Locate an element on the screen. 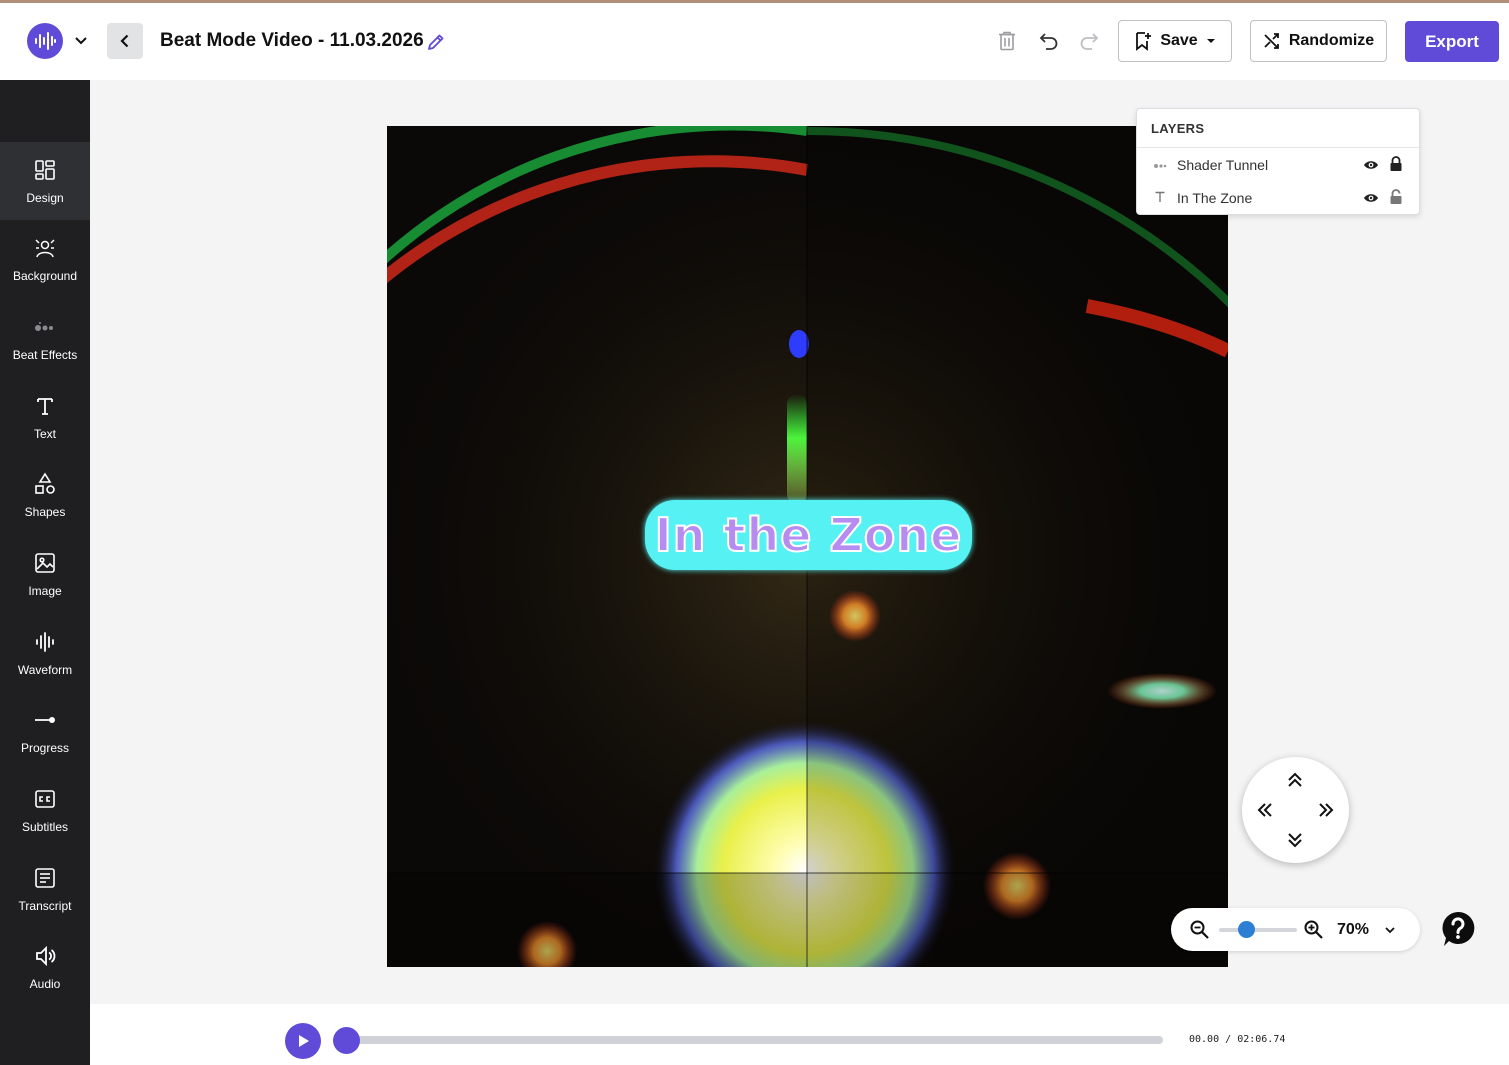 This screenshot has height=1065, width=1509. undo-button is located at coordinates (1049, 41).